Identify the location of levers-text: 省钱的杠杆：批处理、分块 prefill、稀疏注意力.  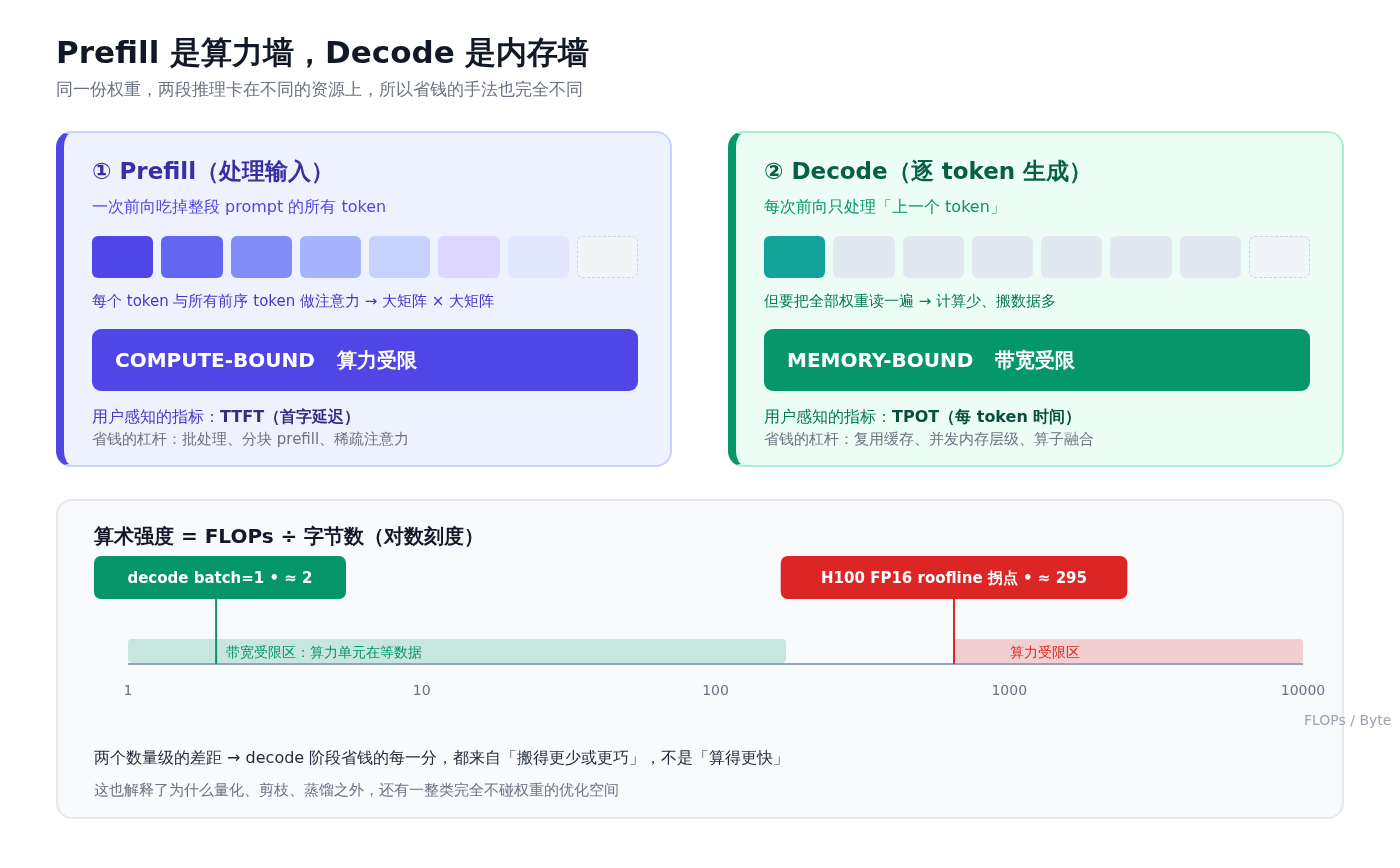
(251, 439).